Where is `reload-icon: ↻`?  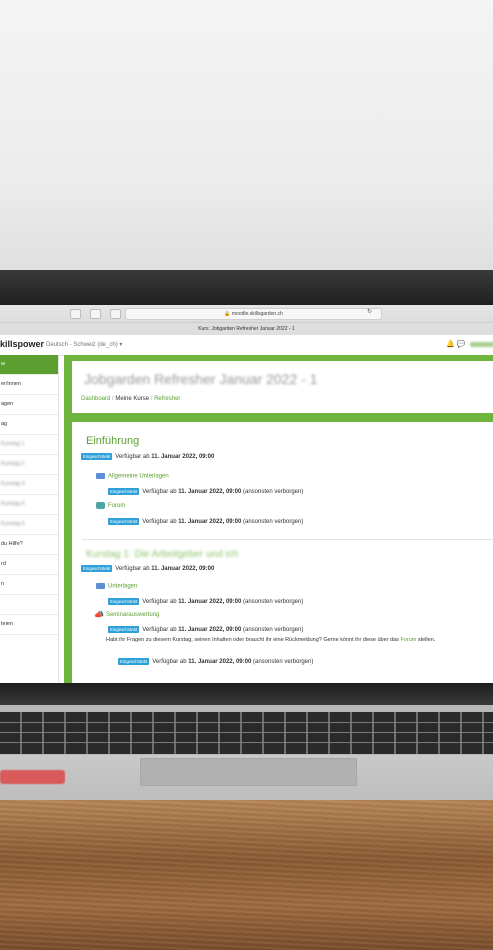
reload-icon: ↻ is located at coordinates (369, 311).